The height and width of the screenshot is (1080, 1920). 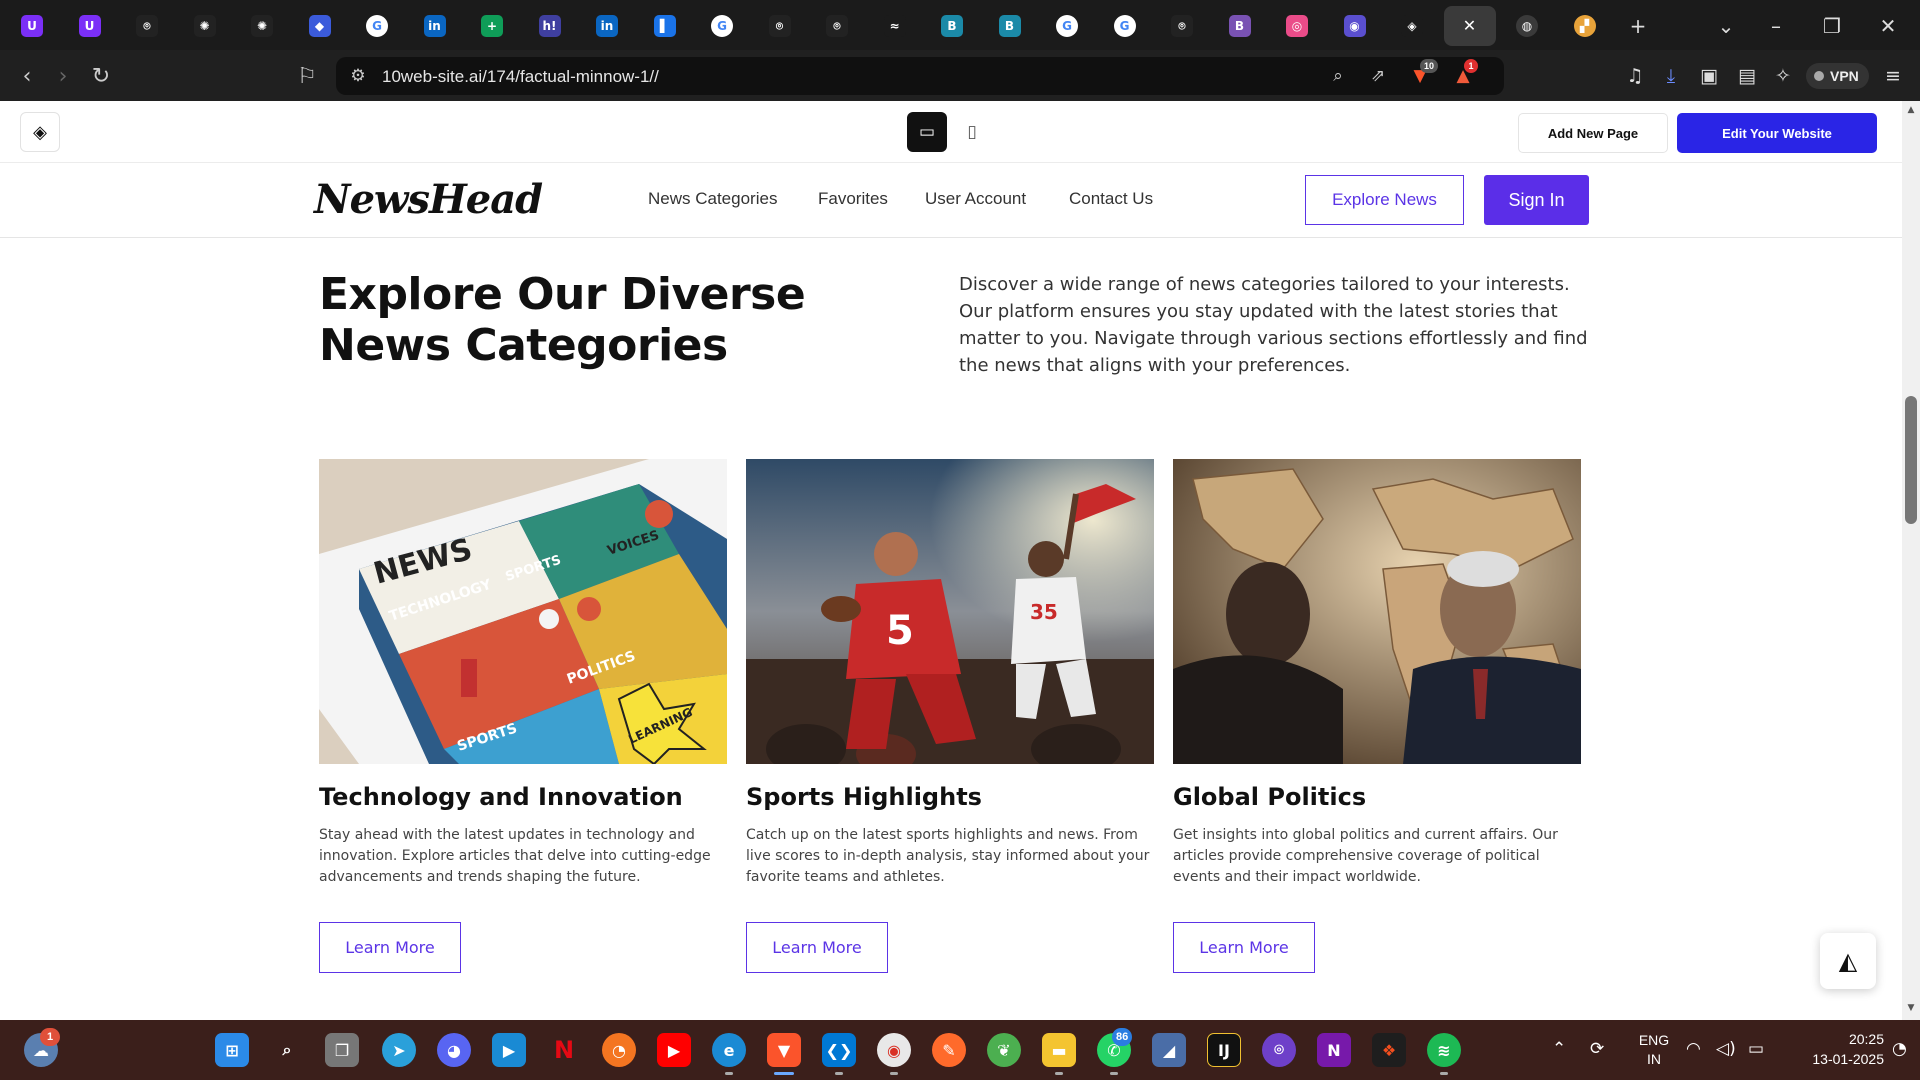 What do you see at coordinates (1832, 26) in the screenshot?
I see `restore-icon: ❐` at bounding box center [1832, 26].